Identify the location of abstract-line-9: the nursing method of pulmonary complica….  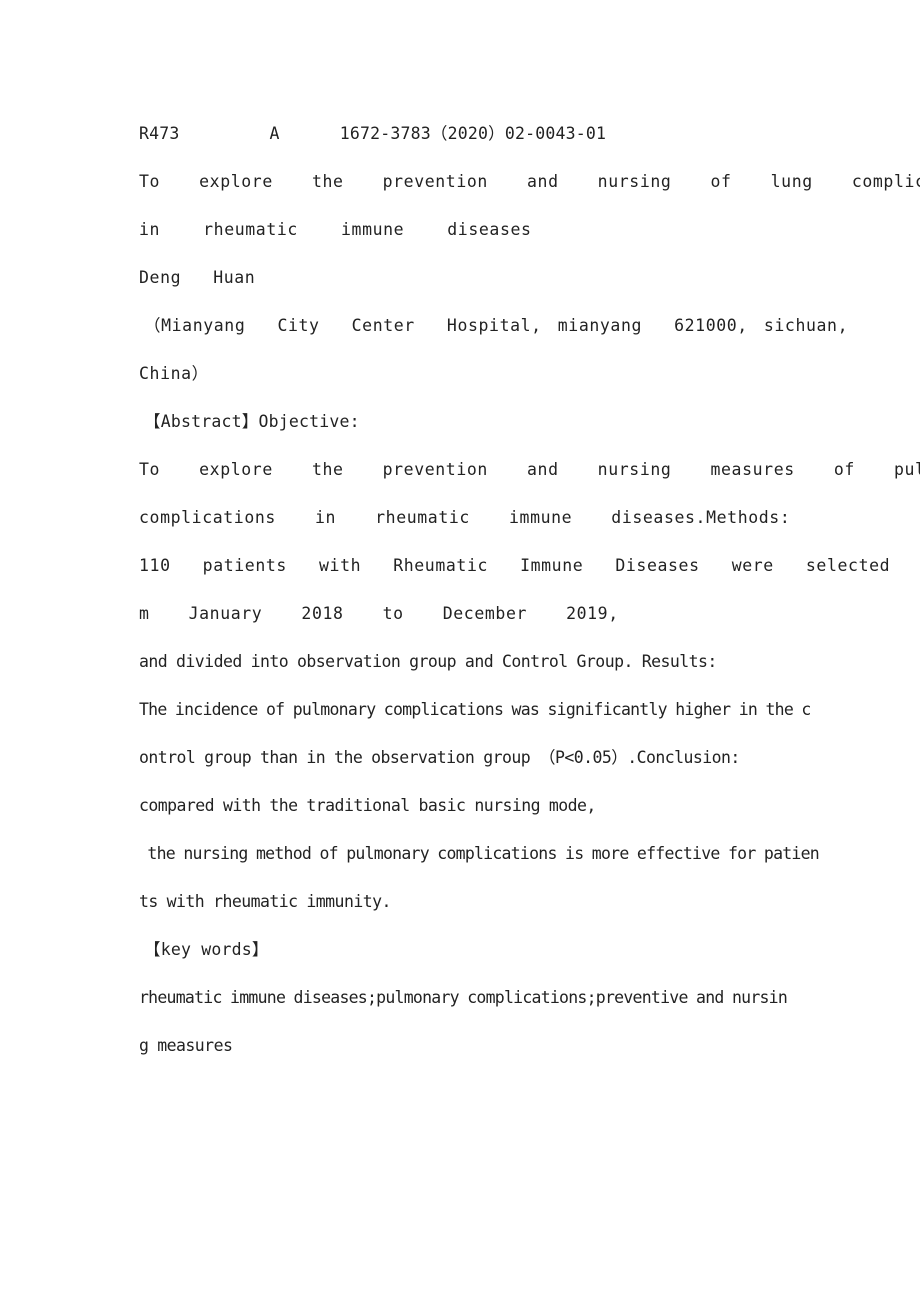
(479, 853).